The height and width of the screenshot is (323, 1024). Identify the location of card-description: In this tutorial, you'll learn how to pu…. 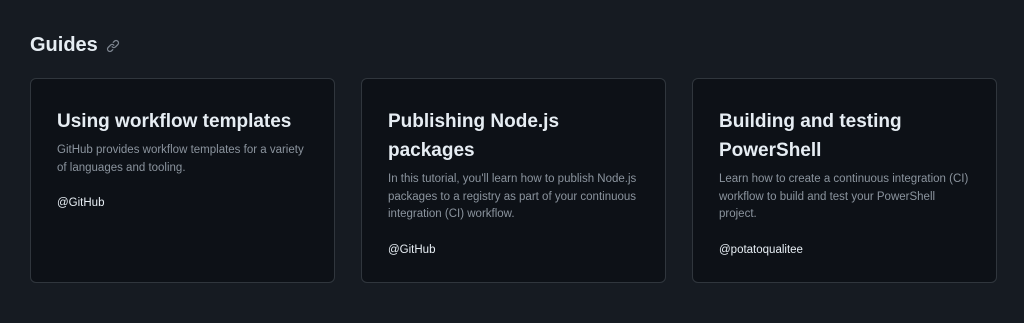
(512, 196).